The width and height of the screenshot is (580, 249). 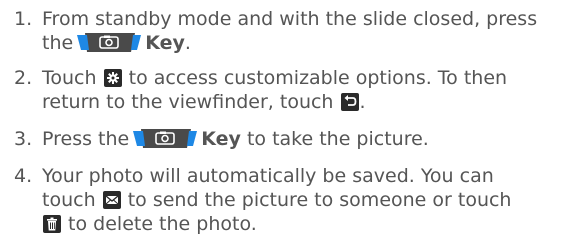 I want to click on step-text: to take the picture., so click(x=337, y=139).